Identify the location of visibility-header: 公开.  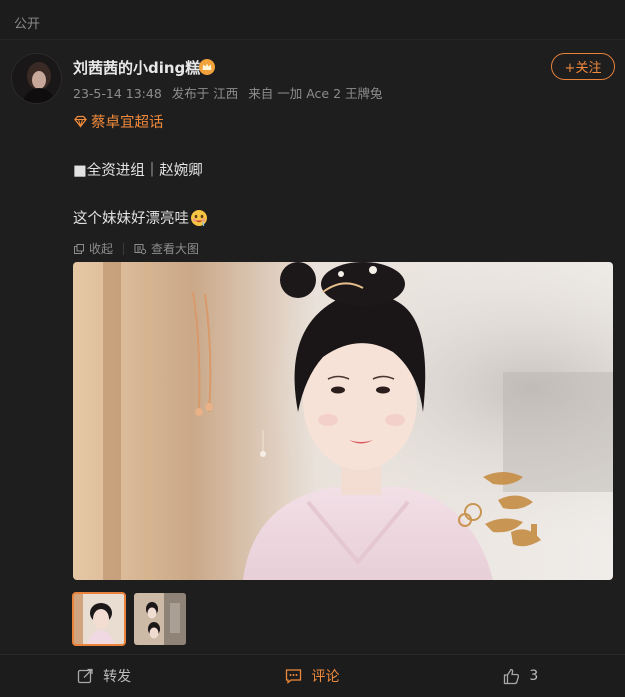
(312, 20).